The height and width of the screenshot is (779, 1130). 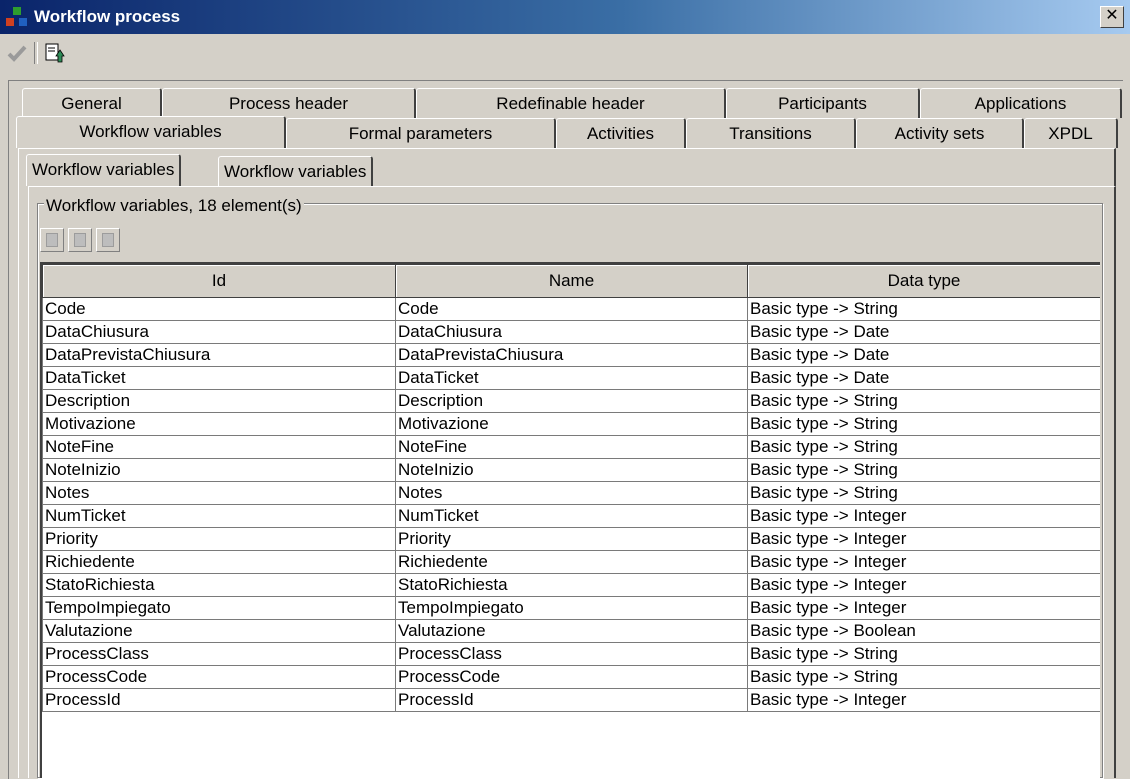 What do you see at coordinates (219, 631) in the screenshot?
I see `cell-id: Valutazione` at bounding box center [219, 631].